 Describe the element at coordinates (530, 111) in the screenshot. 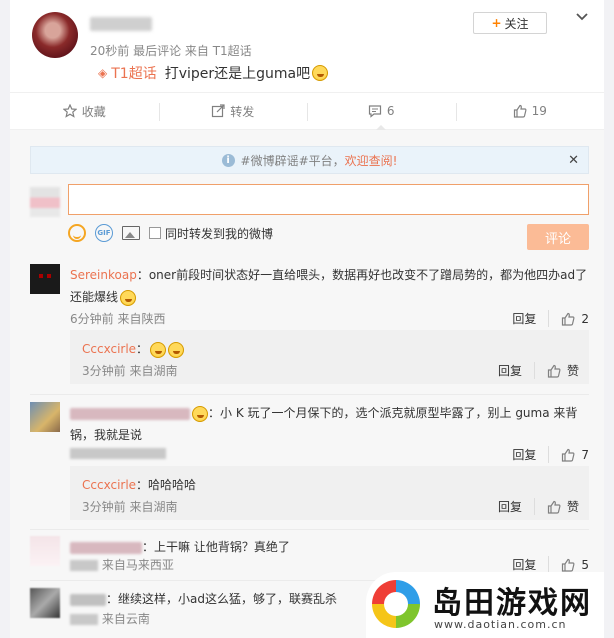

I see `like-button: 19` at that location.